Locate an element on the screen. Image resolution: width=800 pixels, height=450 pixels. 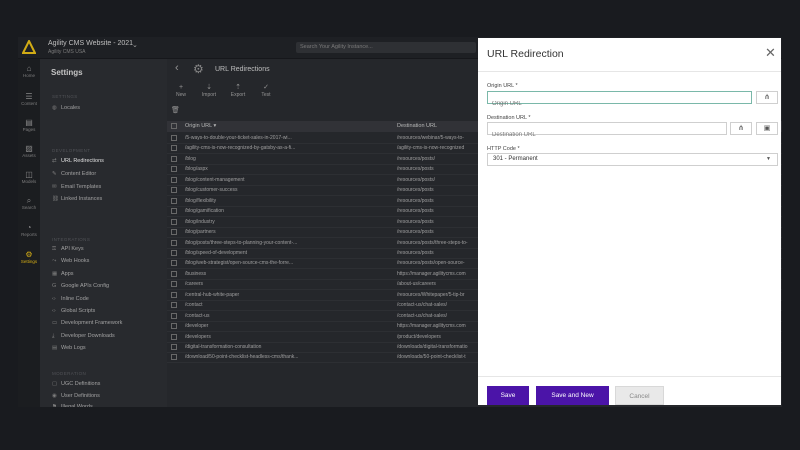
settings-item-web-logs: ▤ Web Logs is located at coordinates (69, 349).